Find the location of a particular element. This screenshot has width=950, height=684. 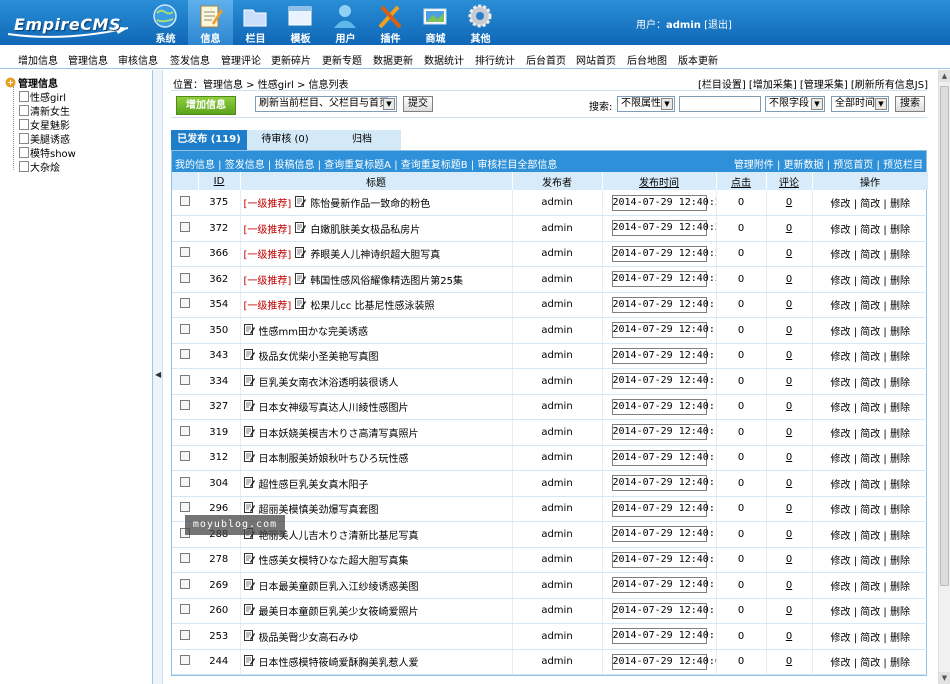

nav-other: 其他 is located at coordinates (480, 22).